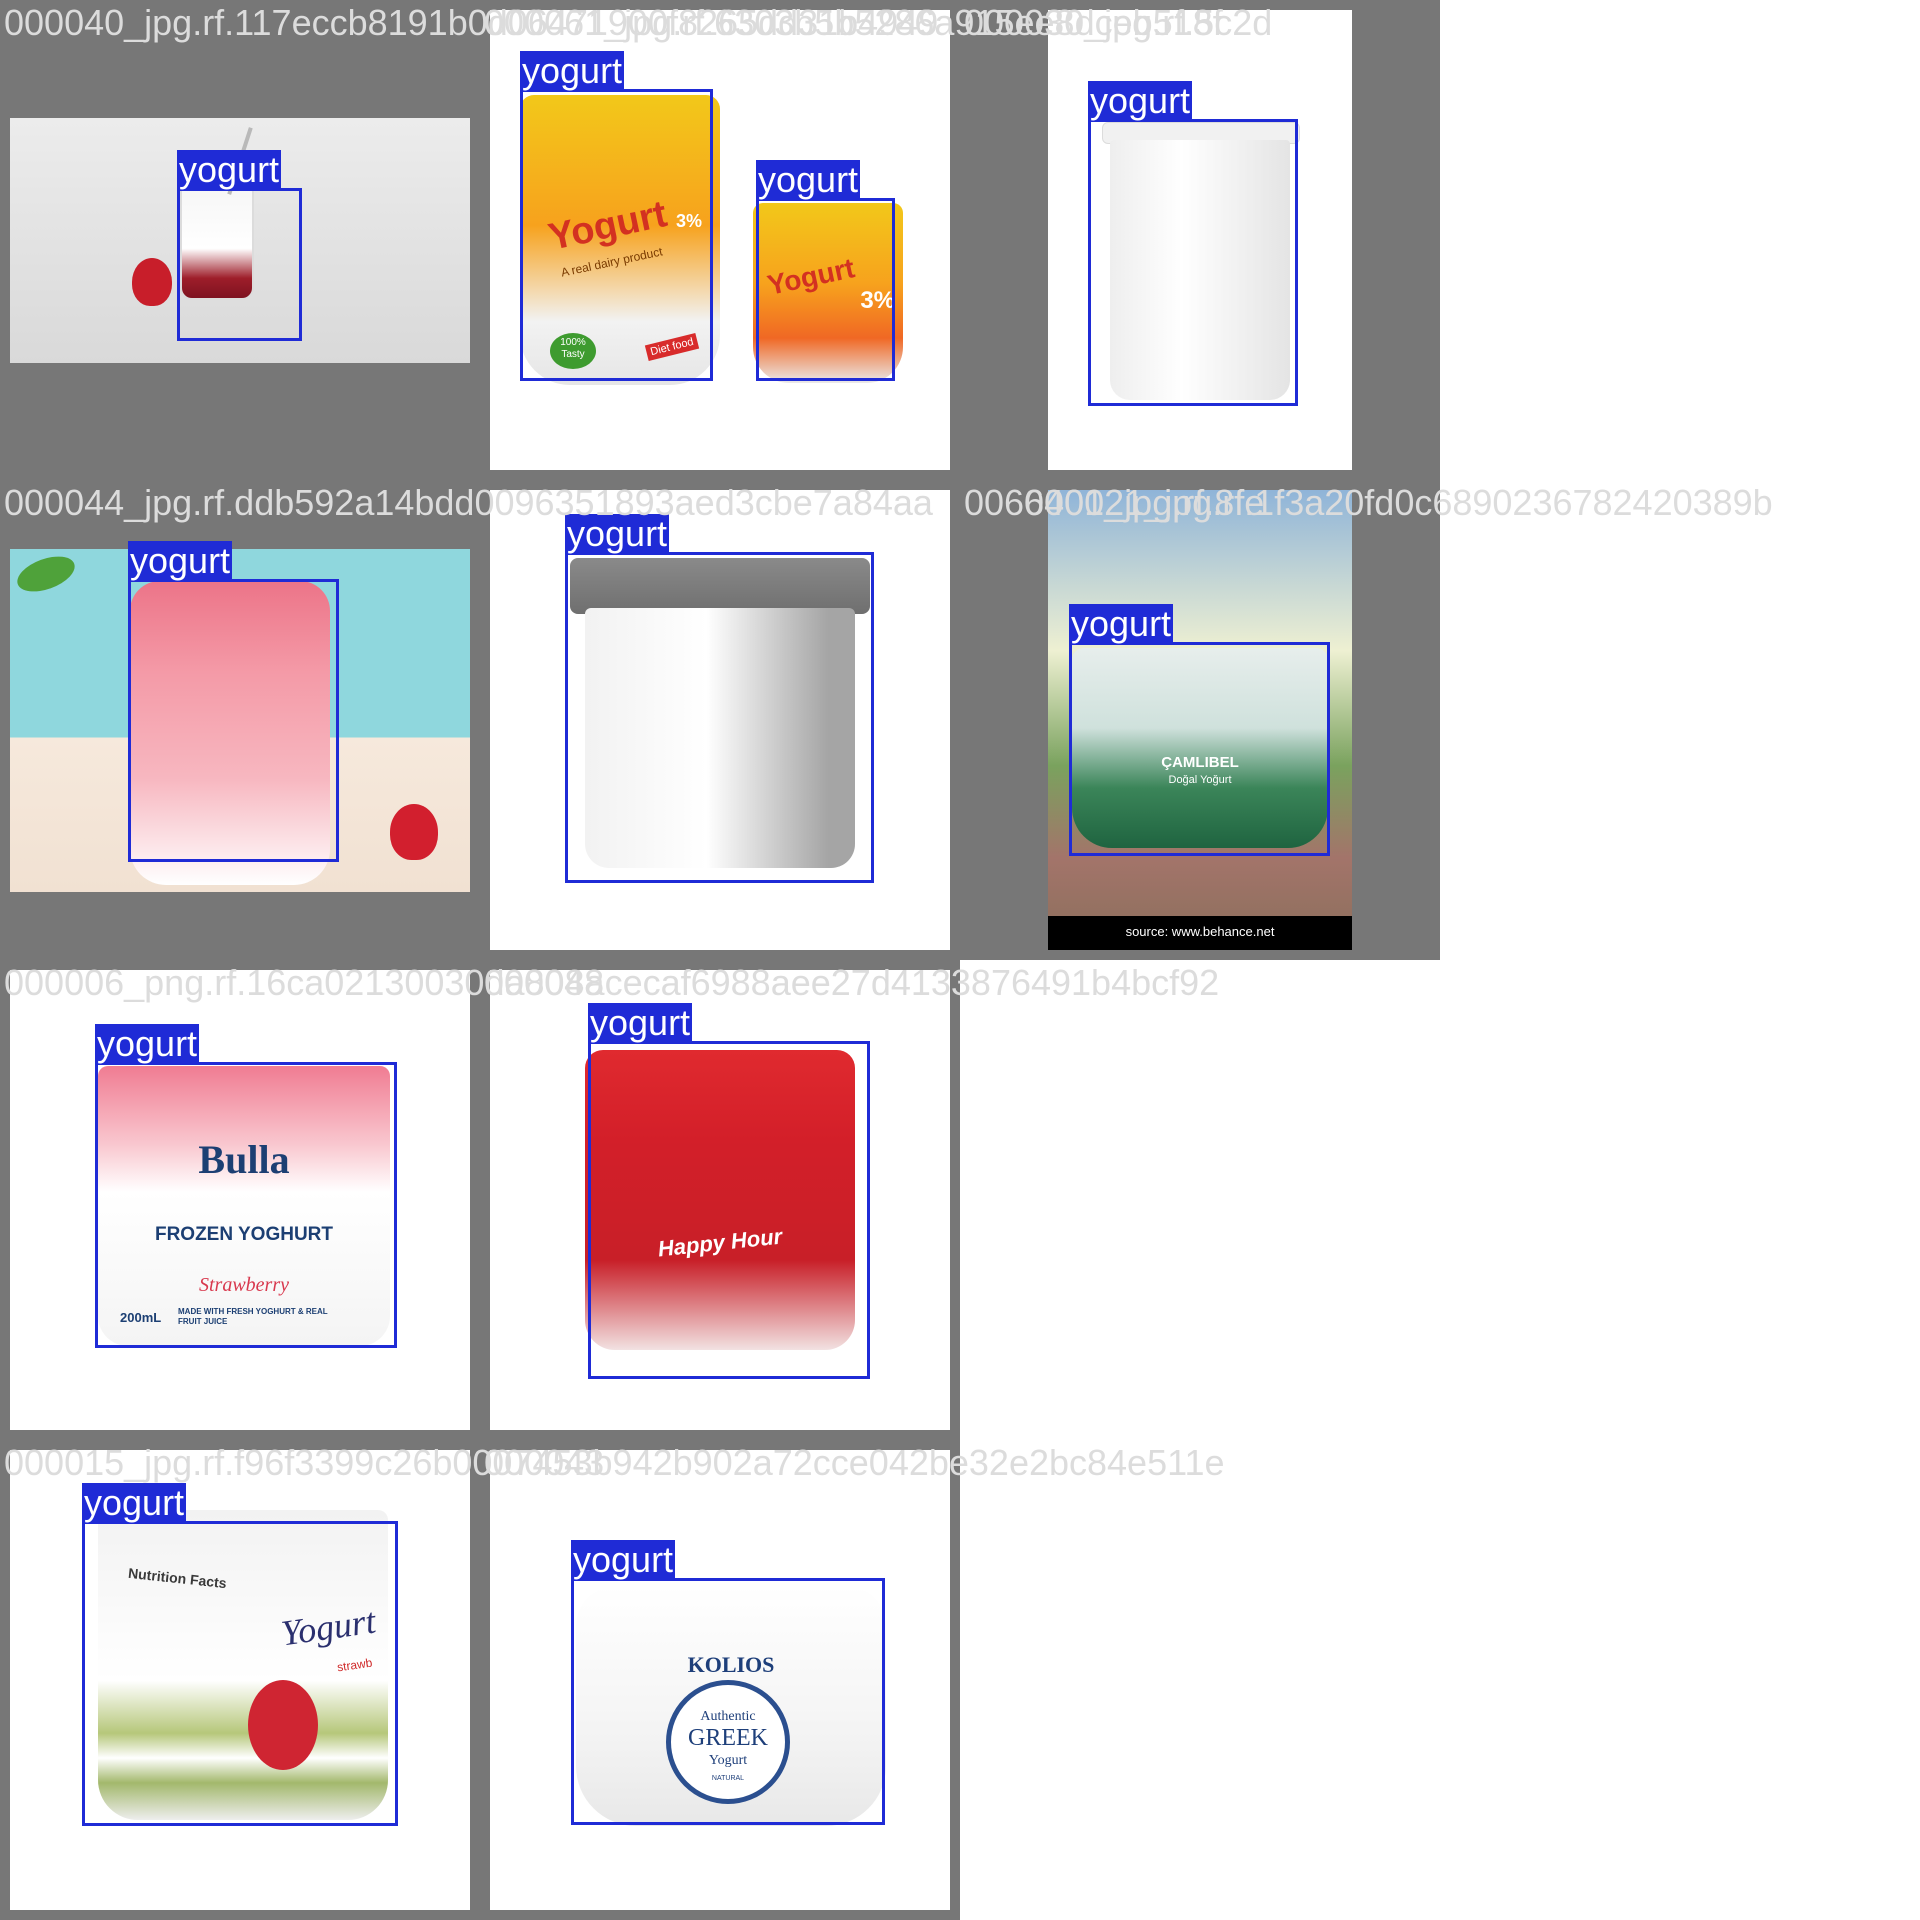 Image resolution: width=1920 pixels, height=1920 pixels. I want to click on mosaic-tile-4: yogurt, so click(240, 720).